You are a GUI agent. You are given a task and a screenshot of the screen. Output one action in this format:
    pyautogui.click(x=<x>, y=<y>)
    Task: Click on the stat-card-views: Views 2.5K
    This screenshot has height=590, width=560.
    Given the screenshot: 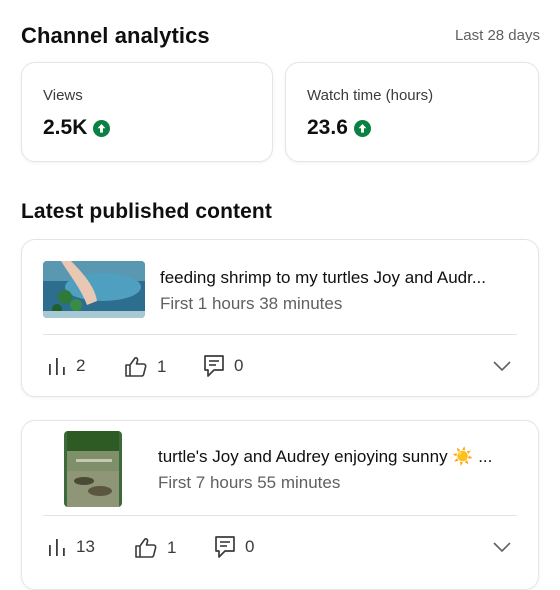 What is the action you would take?
    pyautogui.click(x=147, y=112)
    